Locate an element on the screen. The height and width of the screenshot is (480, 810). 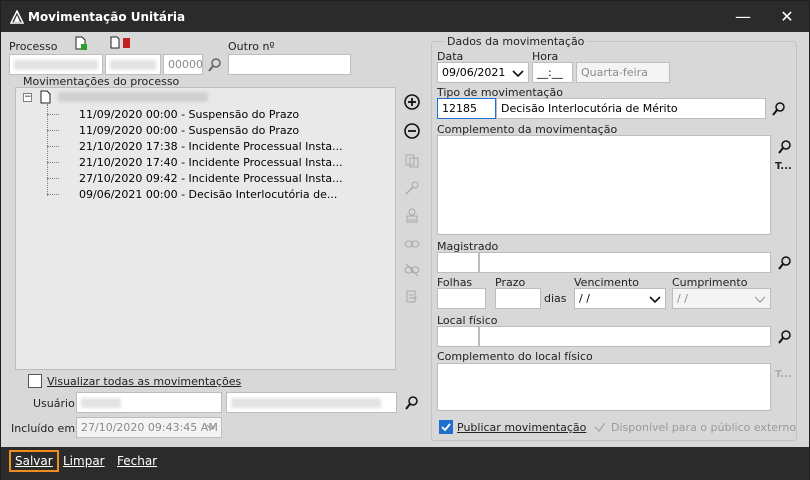
tipo-desc: Decisão Interlocutória de Mérito is located at coordinates (589, 108).